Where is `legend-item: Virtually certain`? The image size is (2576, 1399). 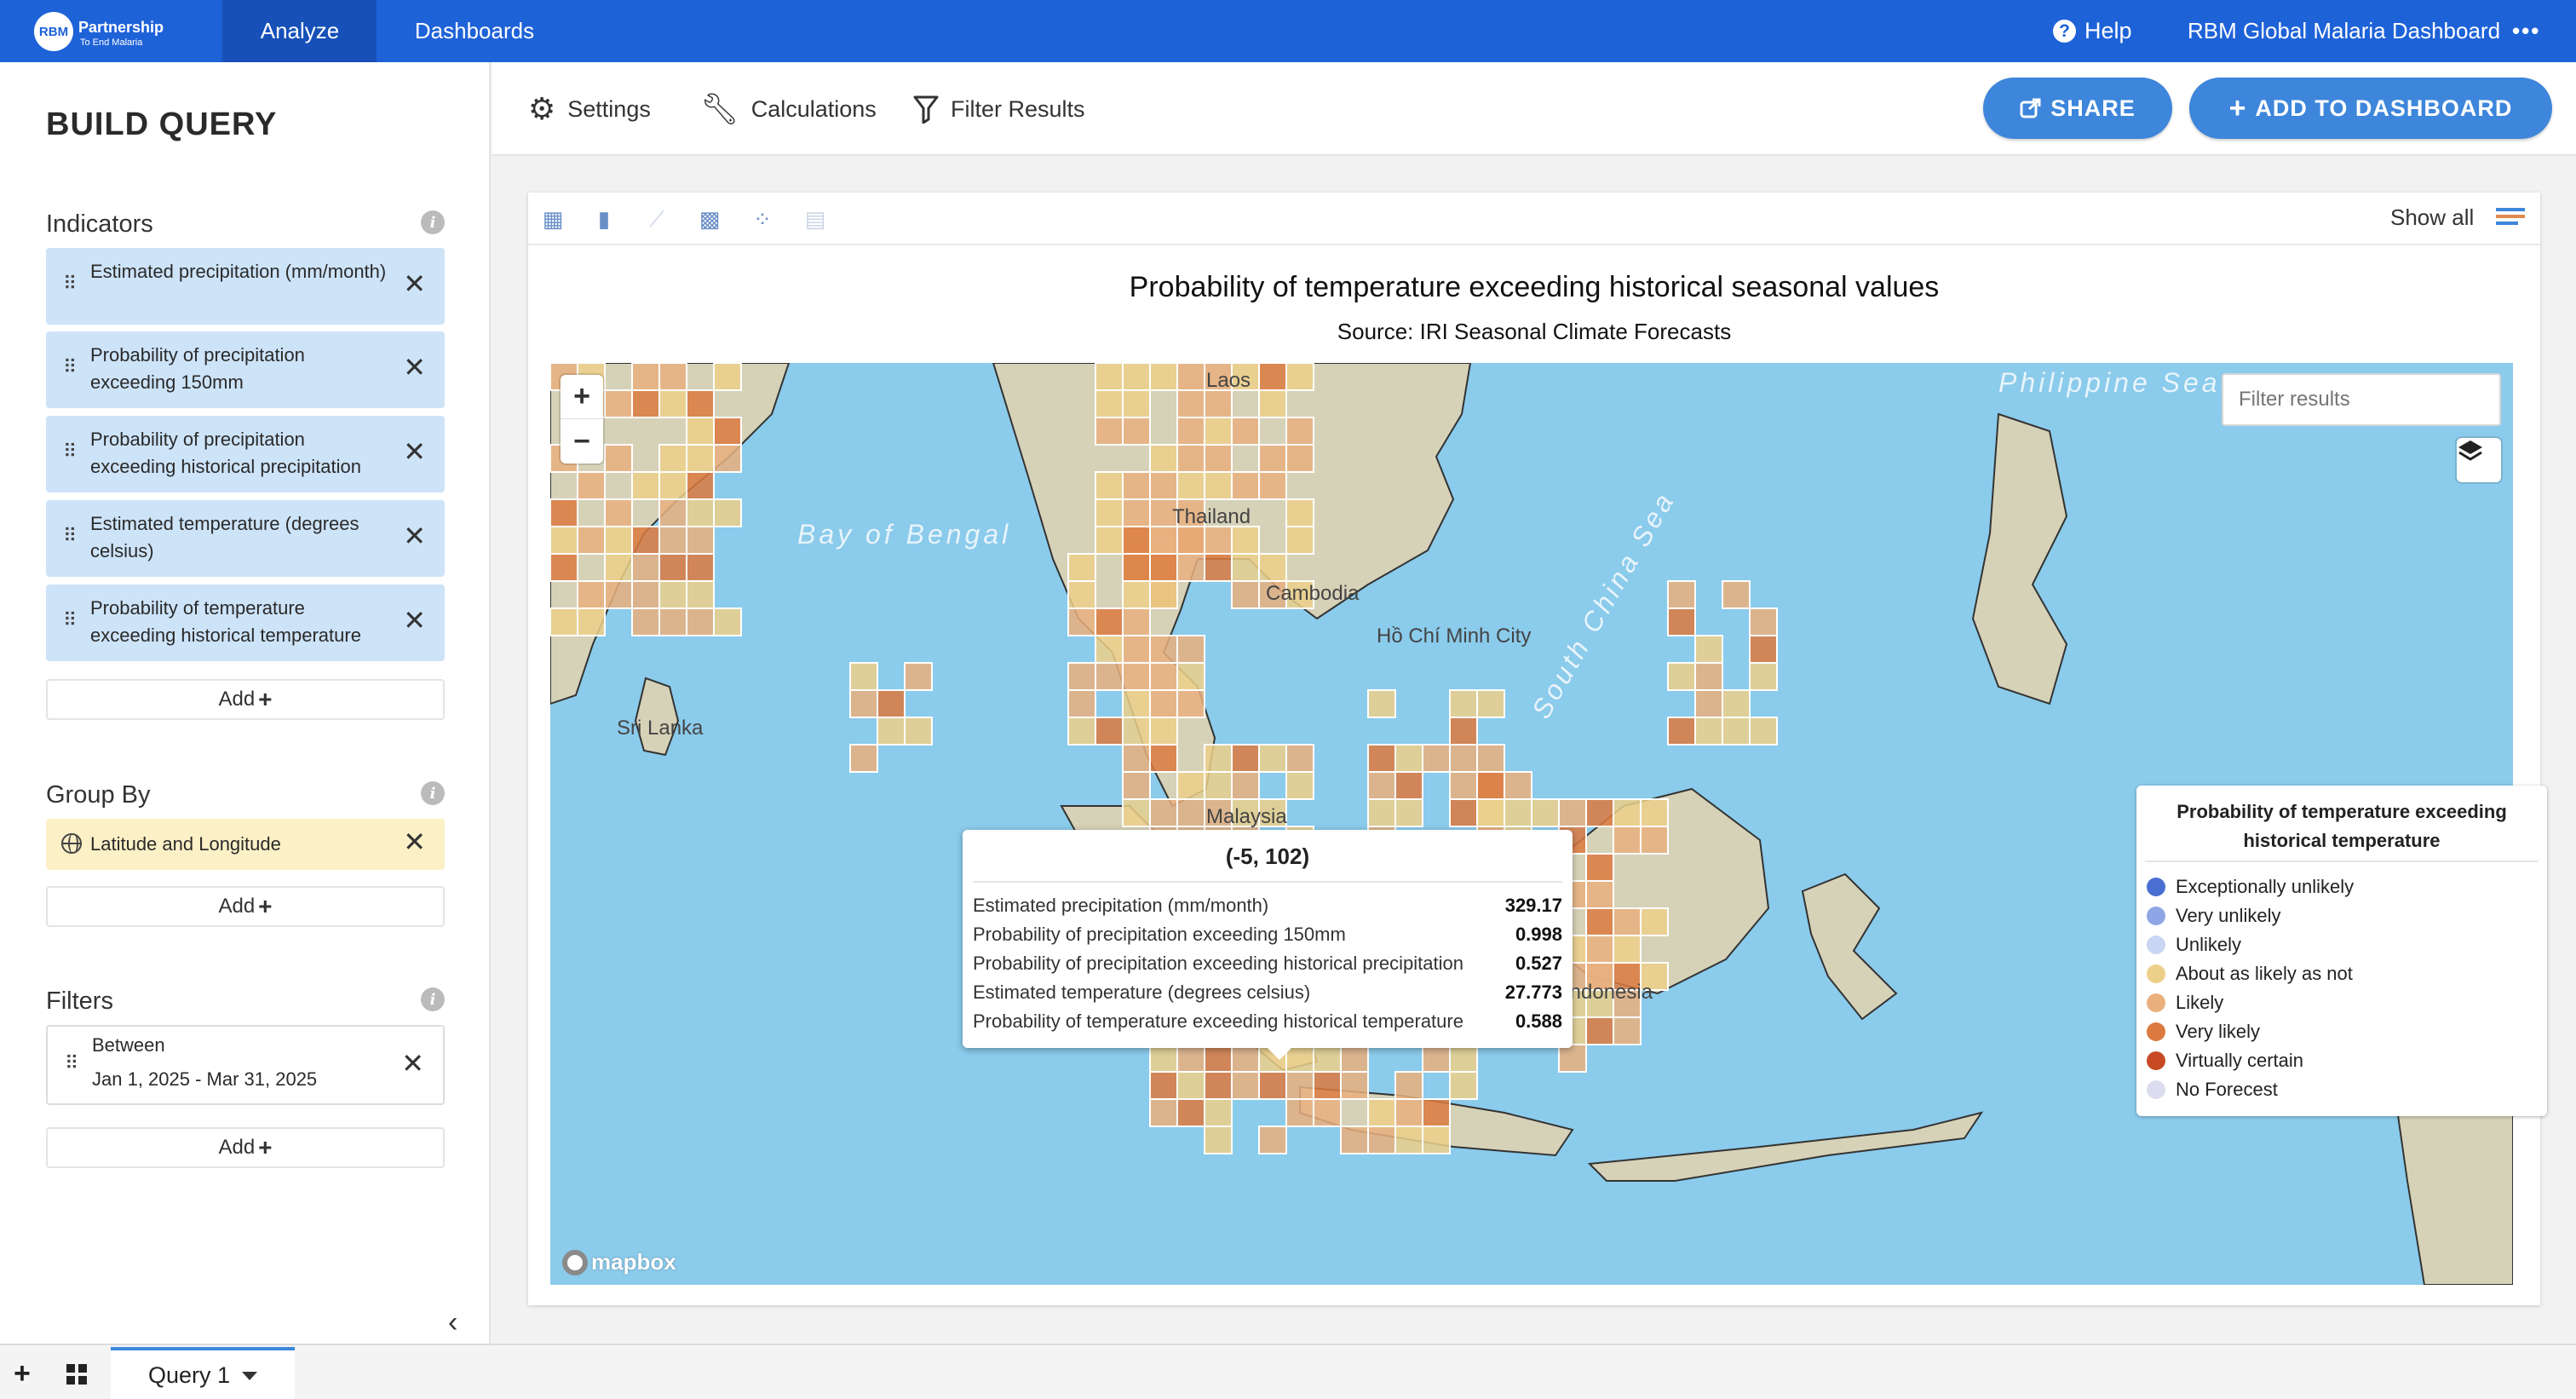 legend-item: Virtually certain is located at coordinates (2225, 1061).